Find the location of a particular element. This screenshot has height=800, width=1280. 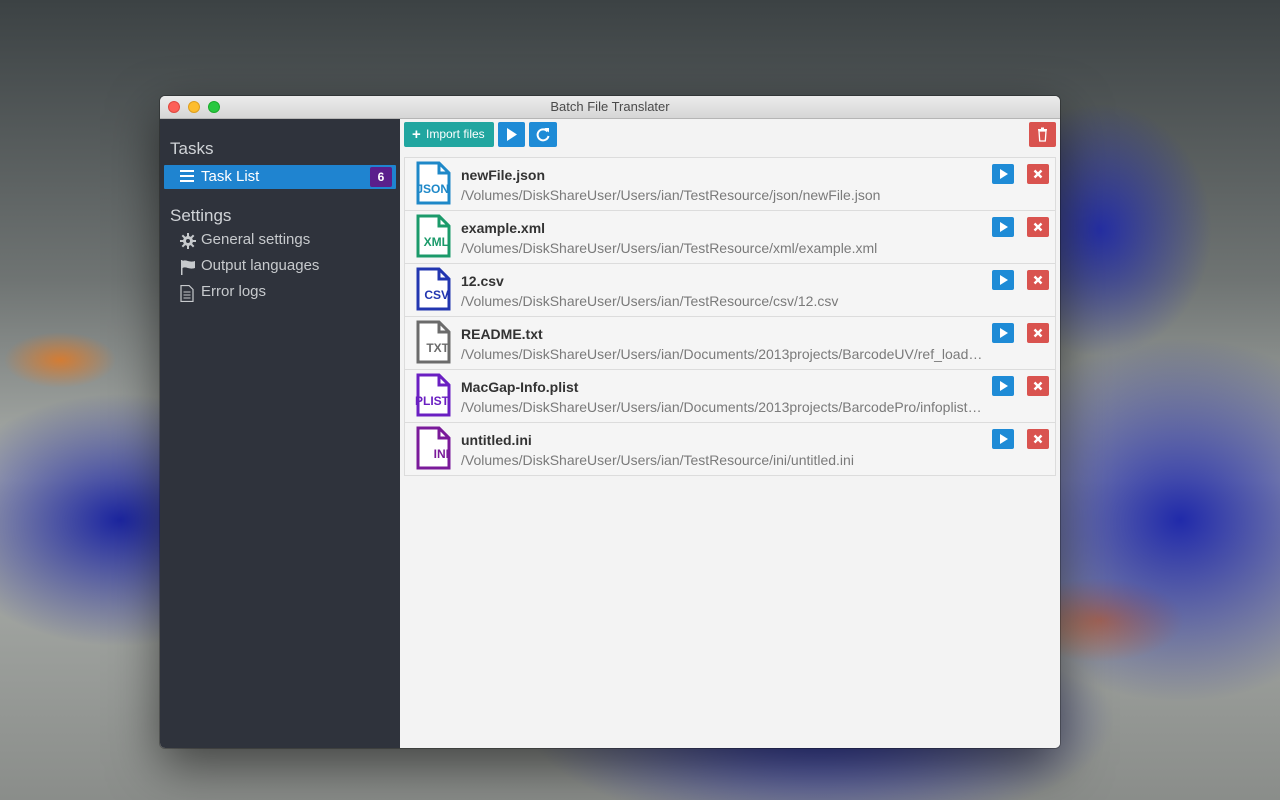

file-name: untitled.ini is located at coordinates (496, 440).